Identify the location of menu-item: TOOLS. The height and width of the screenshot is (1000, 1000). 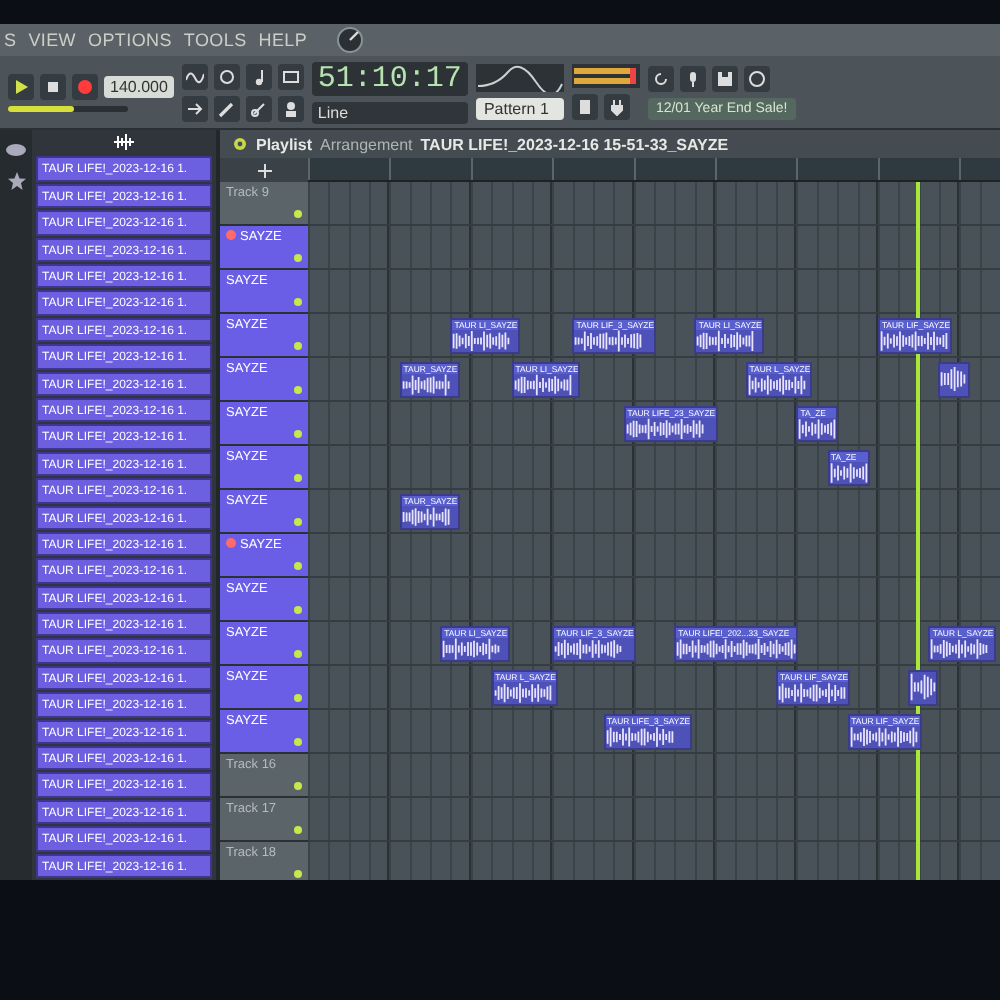
(215, 40).